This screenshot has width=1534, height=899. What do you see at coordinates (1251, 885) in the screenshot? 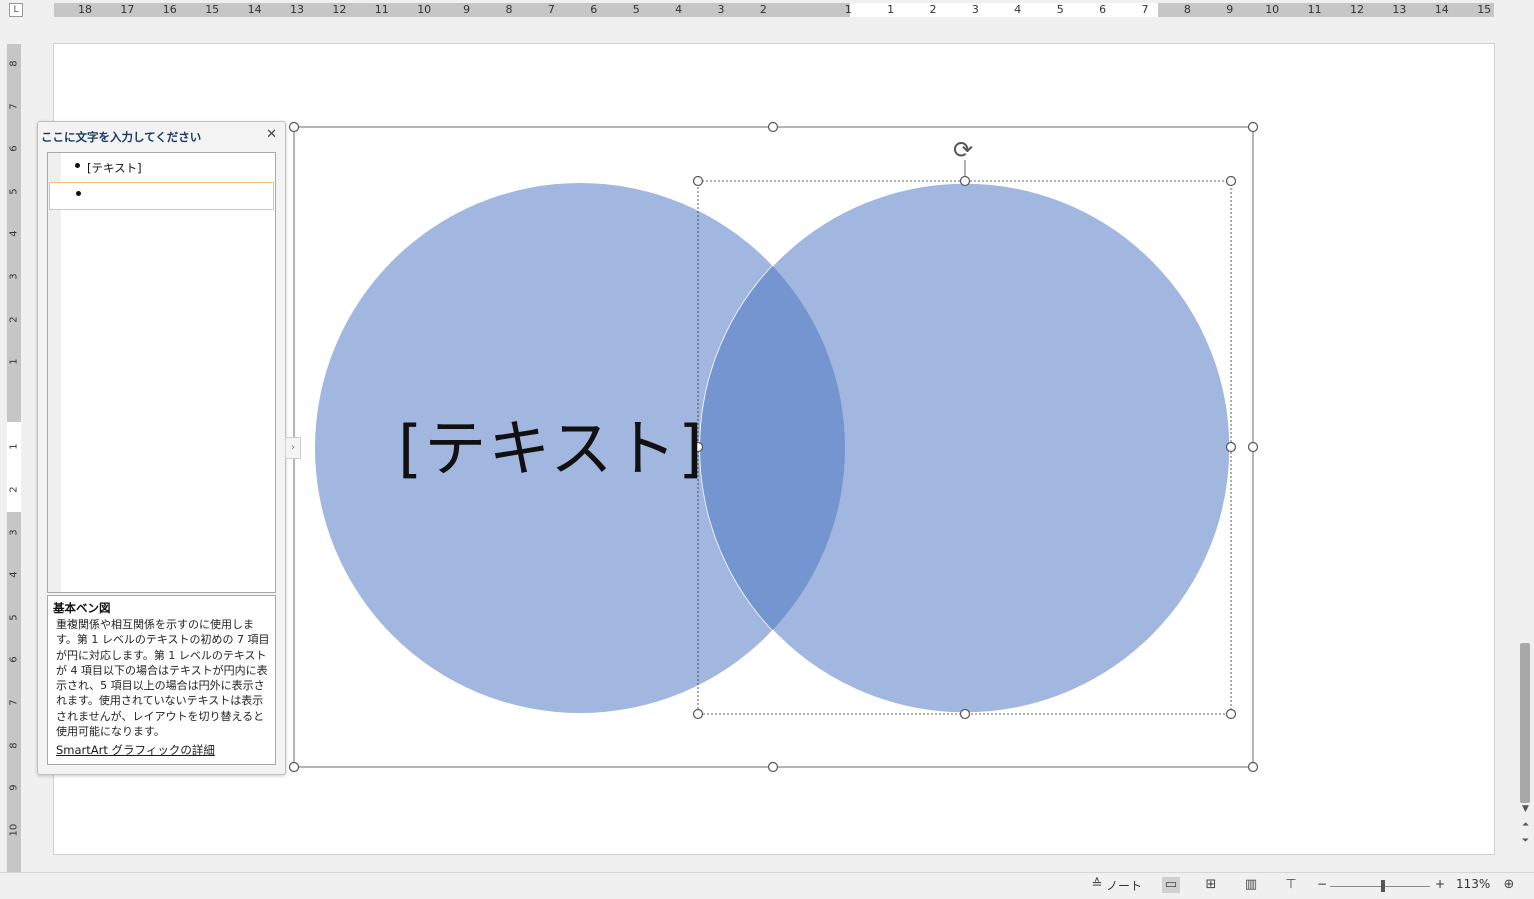
I see `reading-view-icon: ▥` at bounding box center [1251, 885].